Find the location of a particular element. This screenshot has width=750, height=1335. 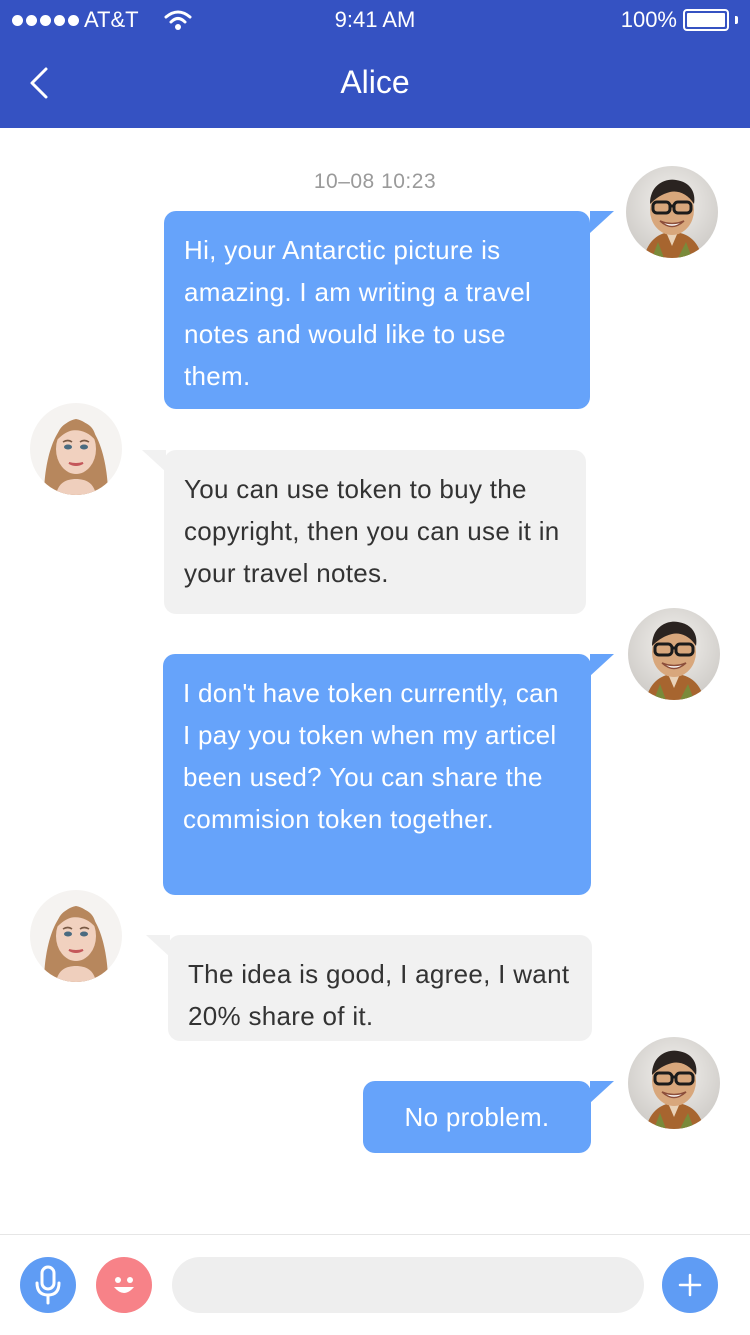

plus-icon is located at coordinates (690, 1285).